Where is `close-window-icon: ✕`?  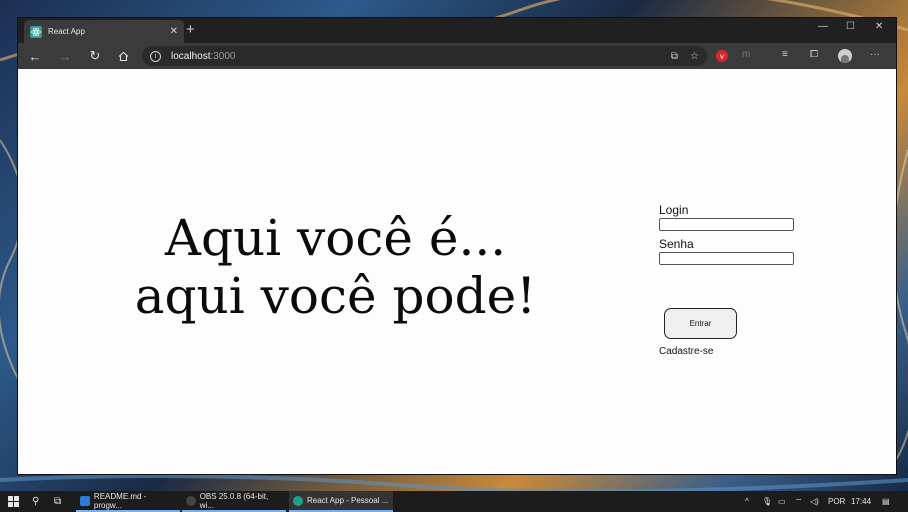
close-window-icon: ✕ is located at coordinates (879, 26).